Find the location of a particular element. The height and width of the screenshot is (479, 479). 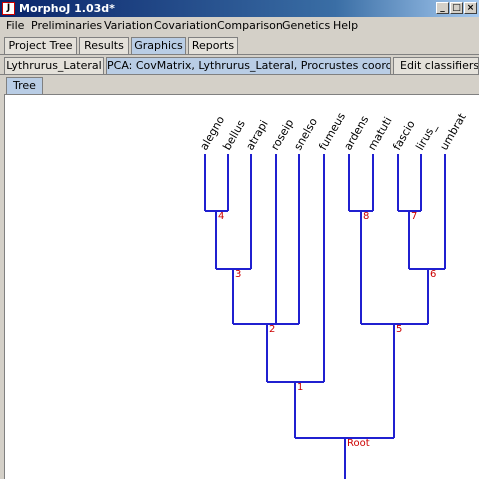

tab-edit-classifiers: Edit classifiers in is located at coordinates (436, 65).